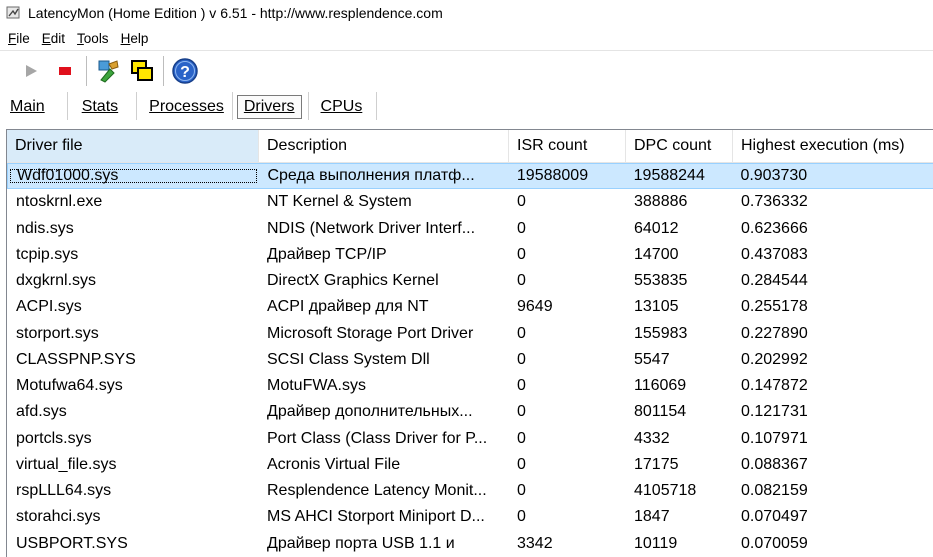 This screenshot has width=933, height=557. I want to click on help-icon: ?, so click(185, 71).